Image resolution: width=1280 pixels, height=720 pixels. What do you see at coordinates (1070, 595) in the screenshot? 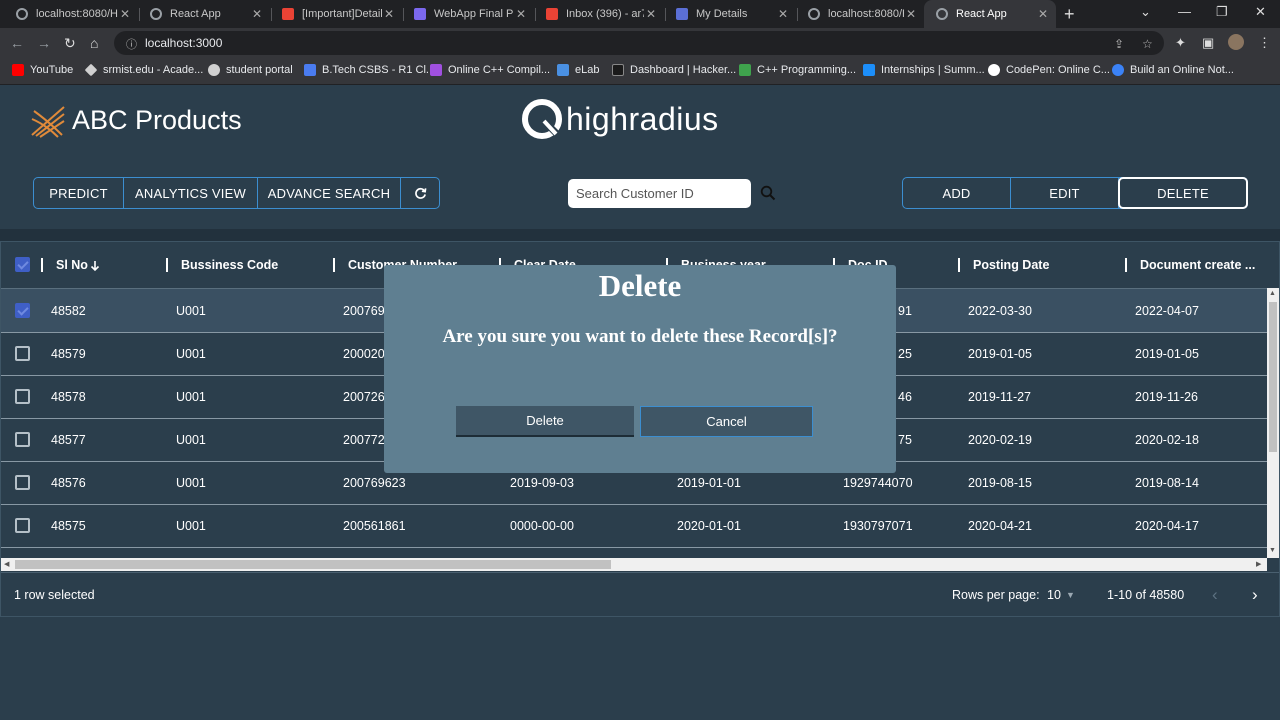
I see `dropdown-arrow-icon: ▼` at bounding box center [1070, 595].